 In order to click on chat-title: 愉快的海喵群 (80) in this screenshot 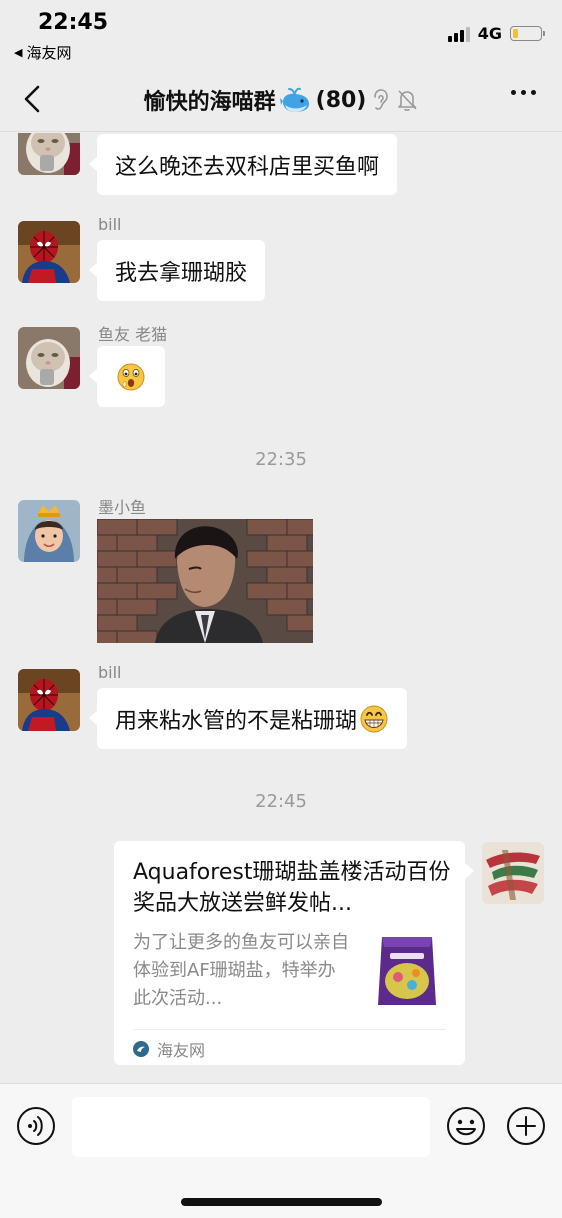, I will do `click(281, 100)`.